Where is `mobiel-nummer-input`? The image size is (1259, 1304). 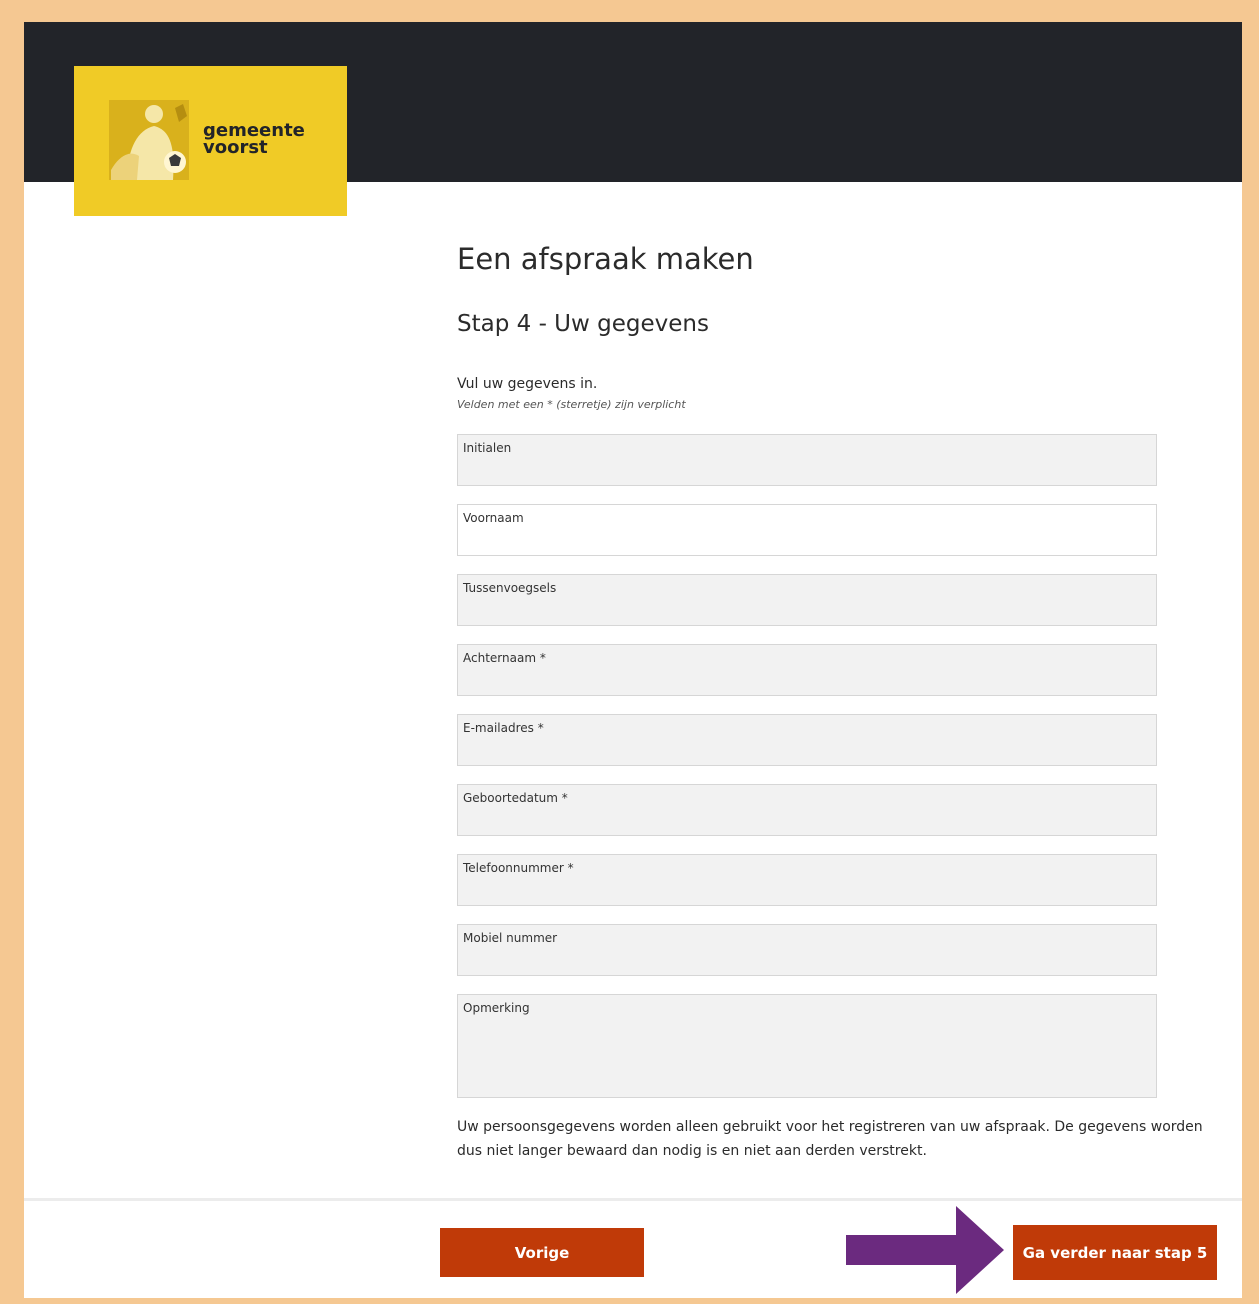
mobiel-nummer-input is located at coordinates (807, 960).